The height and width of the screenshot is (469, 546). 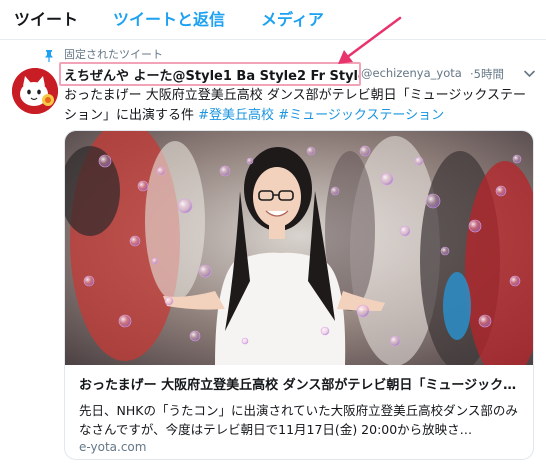 I want to click on hashtag-link: #登美丘高校, so click(x=236, y=115).